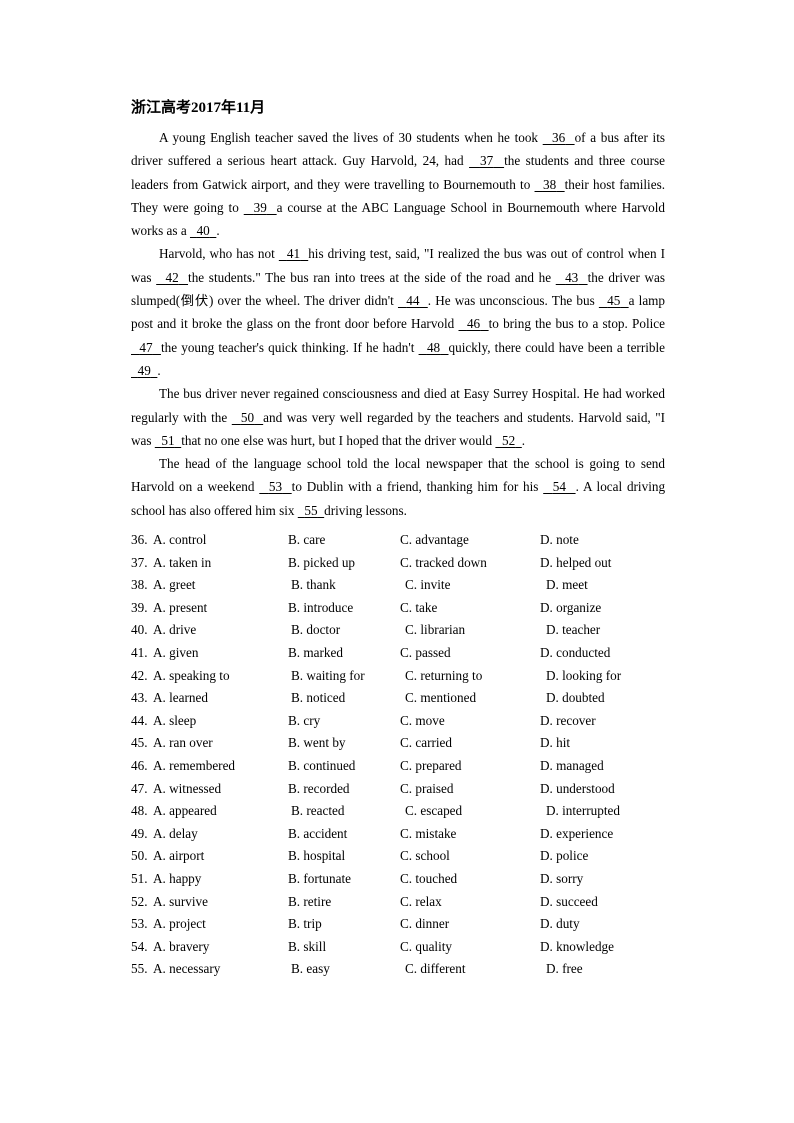 The height and width of the screenshot is (1123, 794). What do you see at coordinates (443, 676) in the screenshot?
I see `option-c: C. returning to` at bounding box center [443, 676].